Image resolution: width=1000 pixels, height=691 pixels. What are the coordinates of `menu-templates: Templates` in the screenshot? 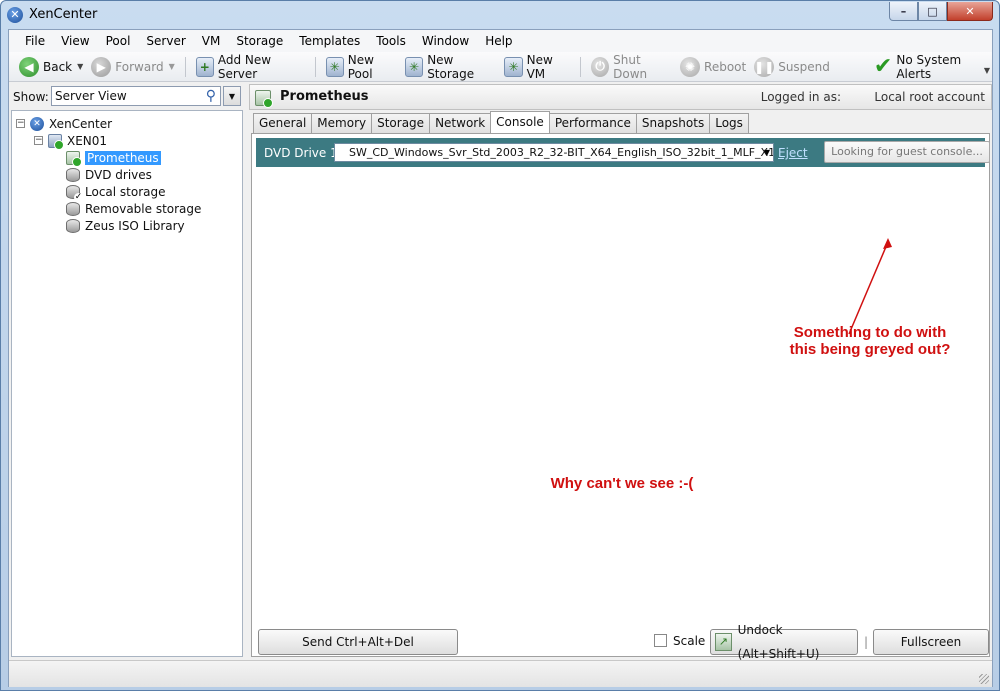 It's located at (329, 41).